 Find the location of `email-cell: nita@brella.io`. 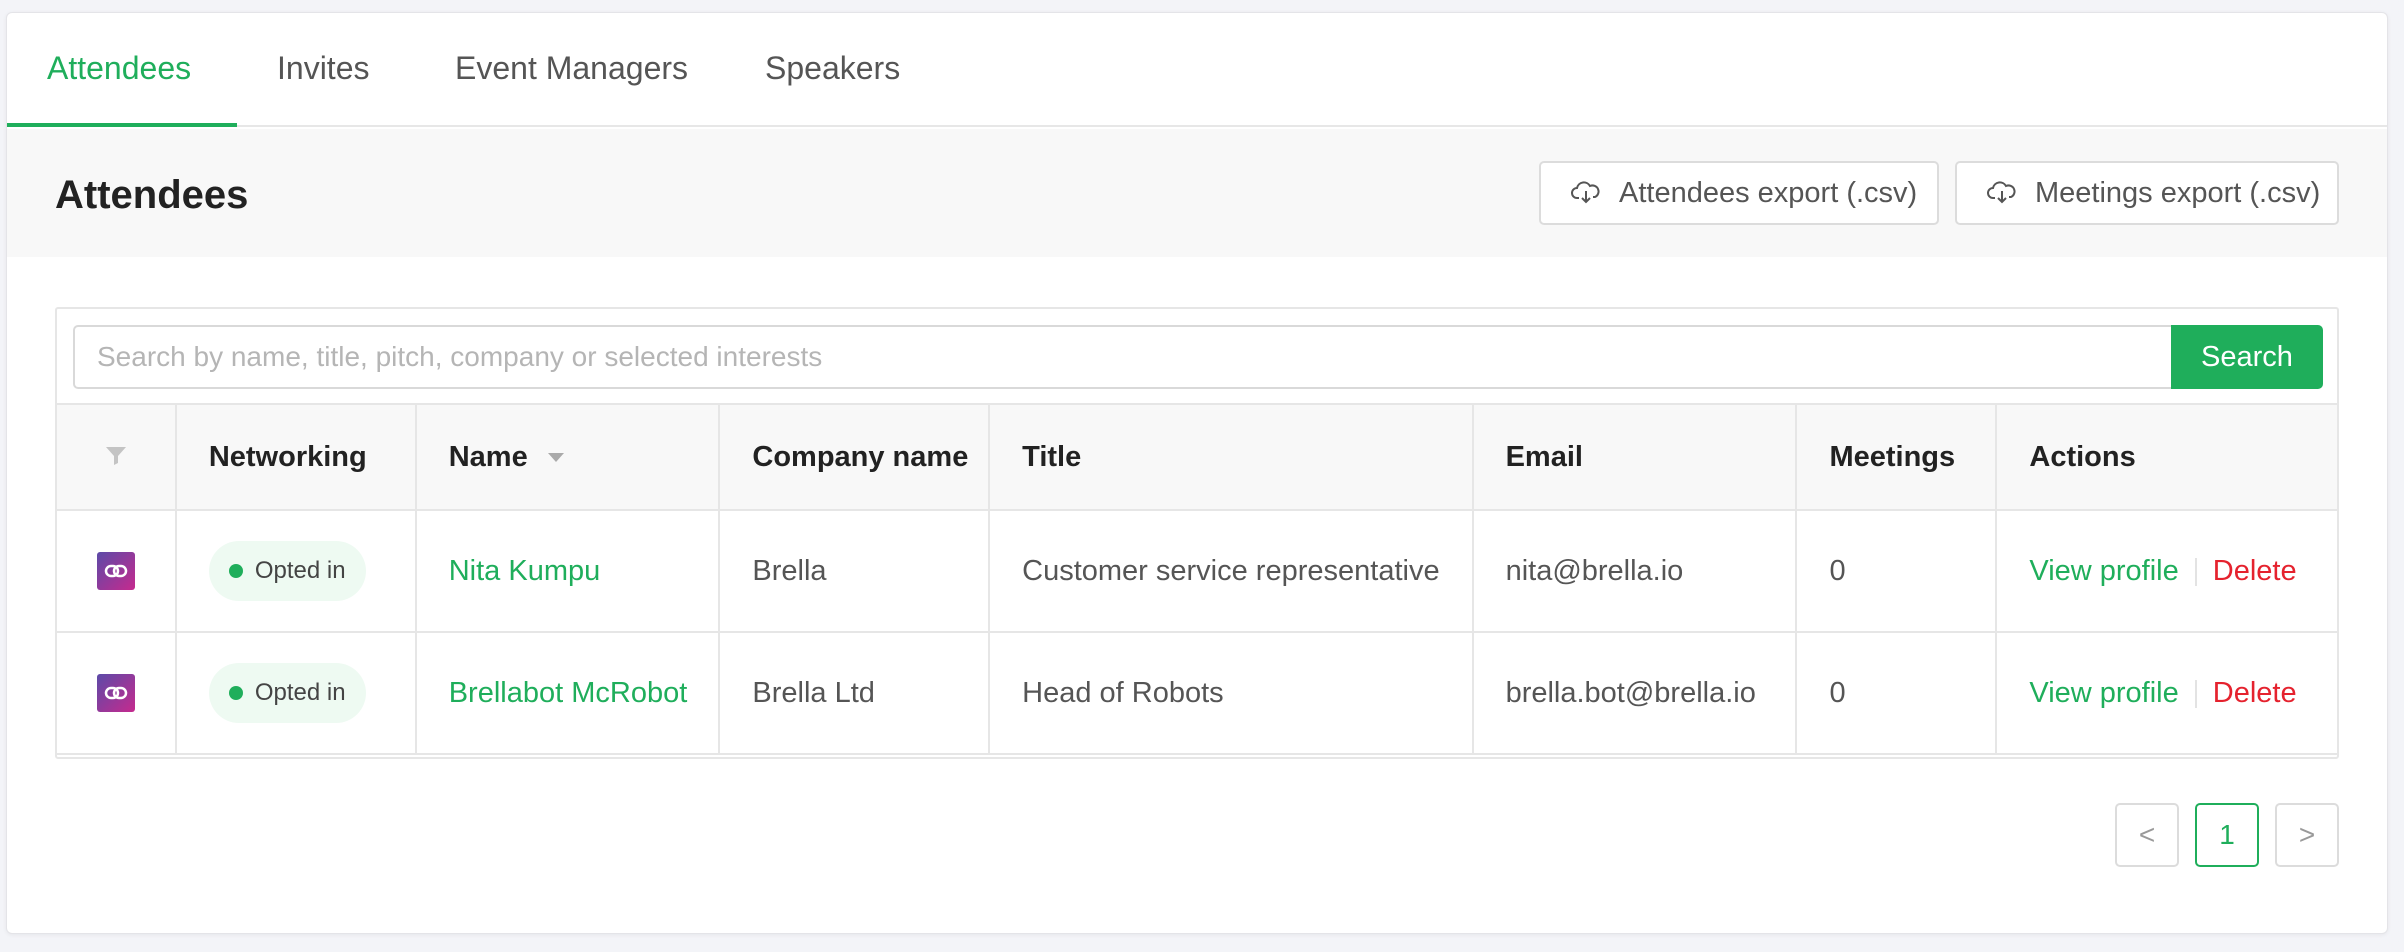

email-cell: nita@brella.io is located at coordinates (1634, 571).